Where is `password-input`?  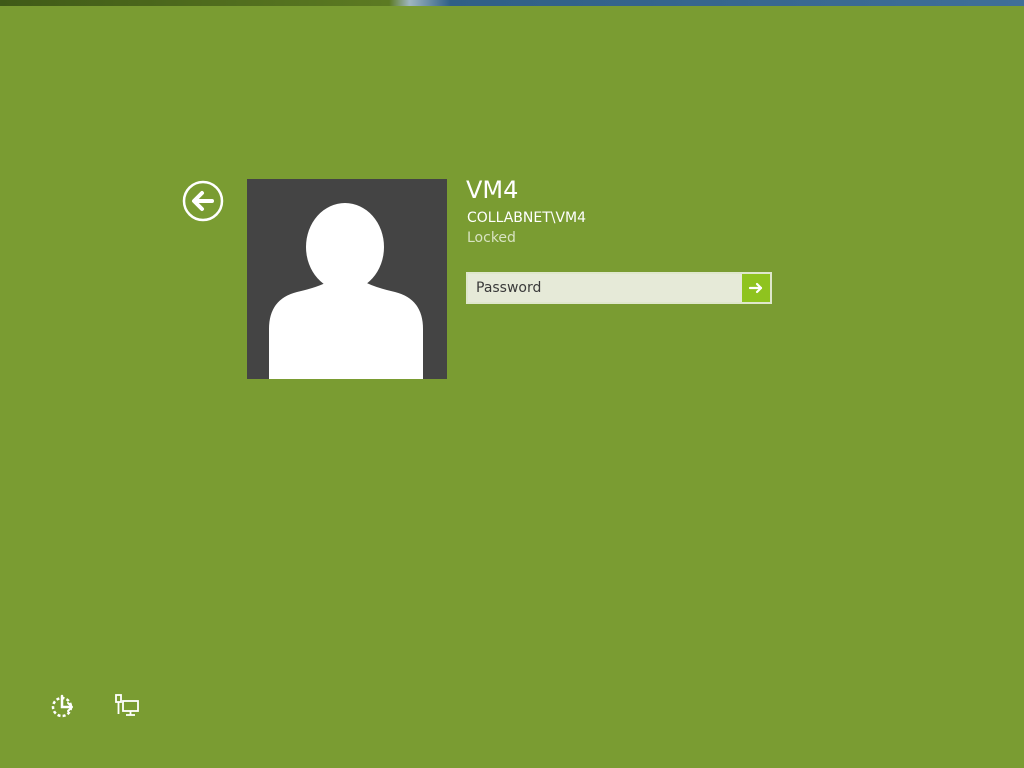
password-input is located at coordinates (605, 288).